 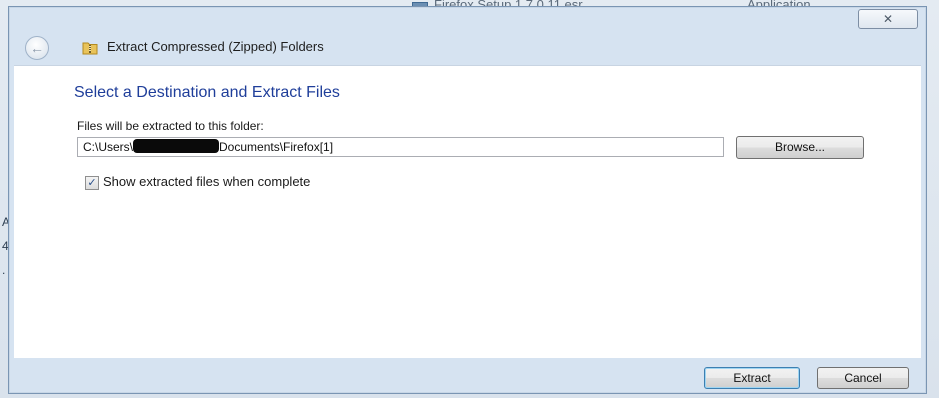 I want to click on dialog-footer: Extract Cancel, so click(x=467, y=375).